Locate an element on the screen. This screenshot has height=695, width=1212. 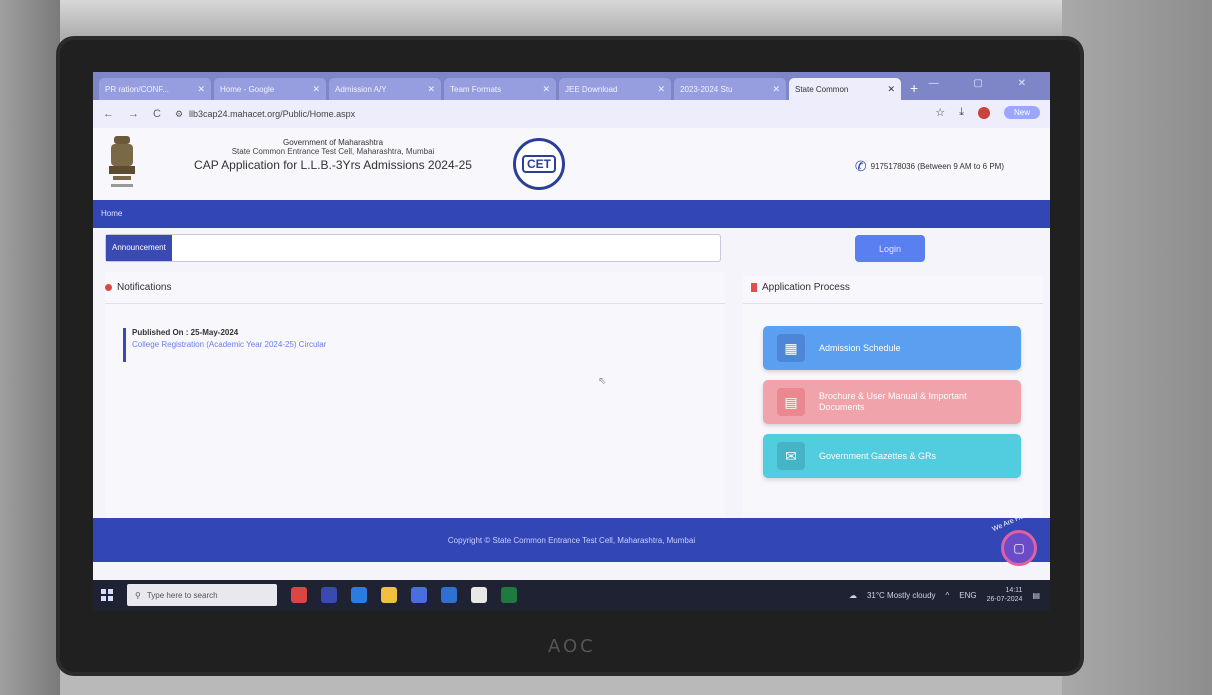
admission-schedule-card: ▦ Admission Schedule is located at coordinates (892, 348).